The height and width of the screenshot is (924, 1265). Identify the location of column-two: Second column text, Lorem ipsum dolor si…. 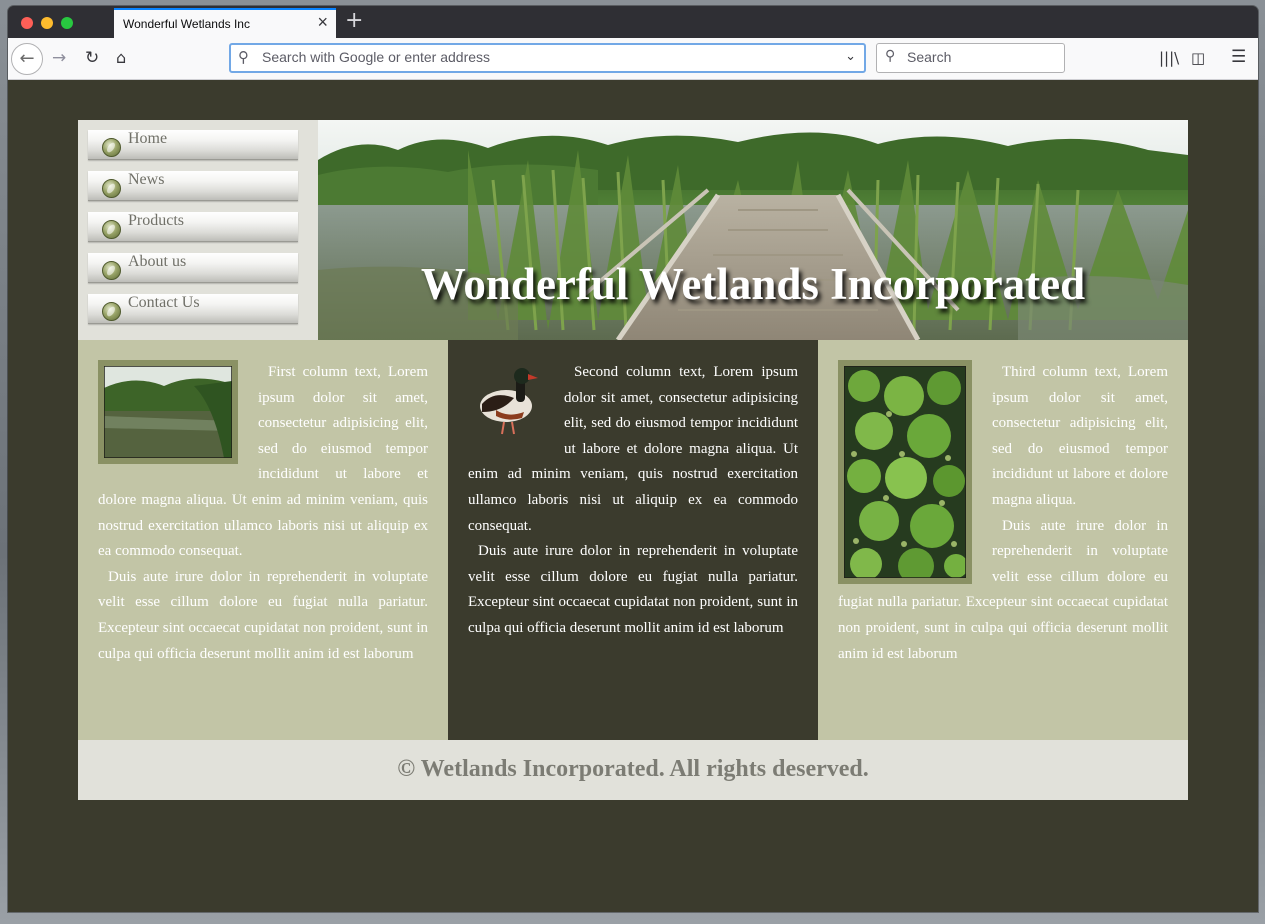
(633, 540).